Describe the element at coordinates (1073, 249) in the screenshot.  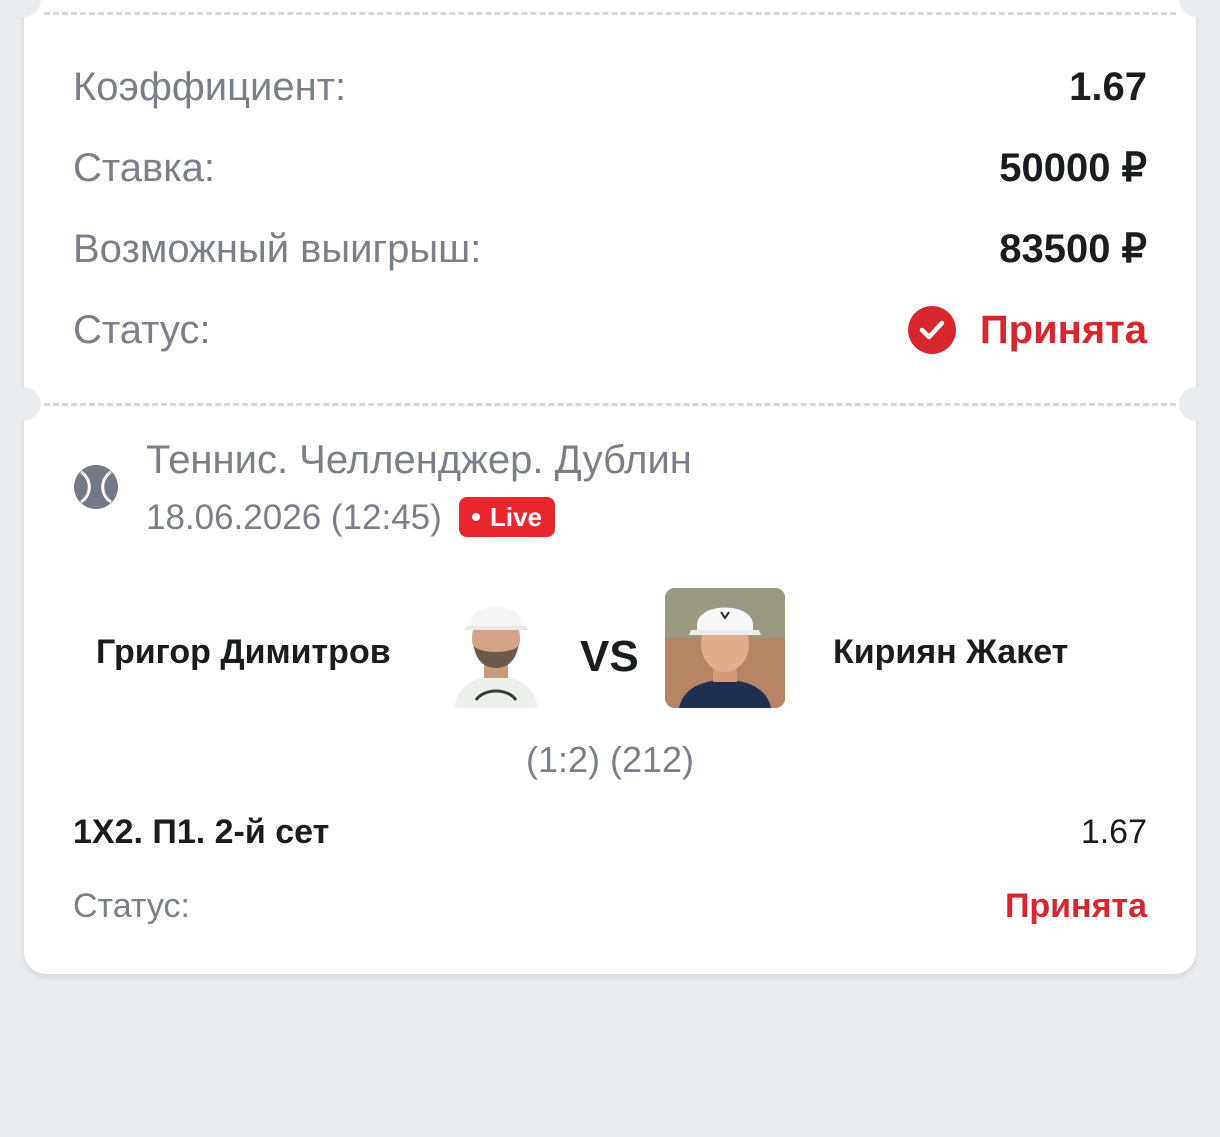
I see `payout-value: 83500 ₽` at that location.